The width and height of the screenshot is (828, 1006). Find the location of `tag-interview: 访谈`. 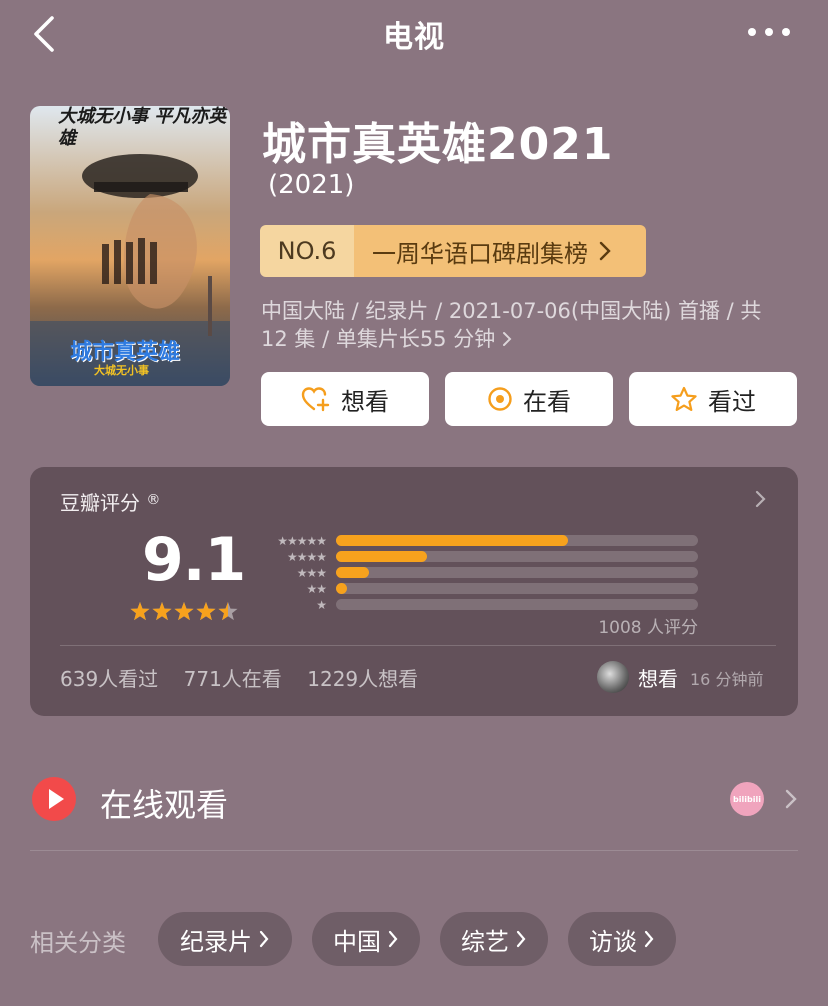

tag-interview: 访谈 is located at coordinates (622, 939).